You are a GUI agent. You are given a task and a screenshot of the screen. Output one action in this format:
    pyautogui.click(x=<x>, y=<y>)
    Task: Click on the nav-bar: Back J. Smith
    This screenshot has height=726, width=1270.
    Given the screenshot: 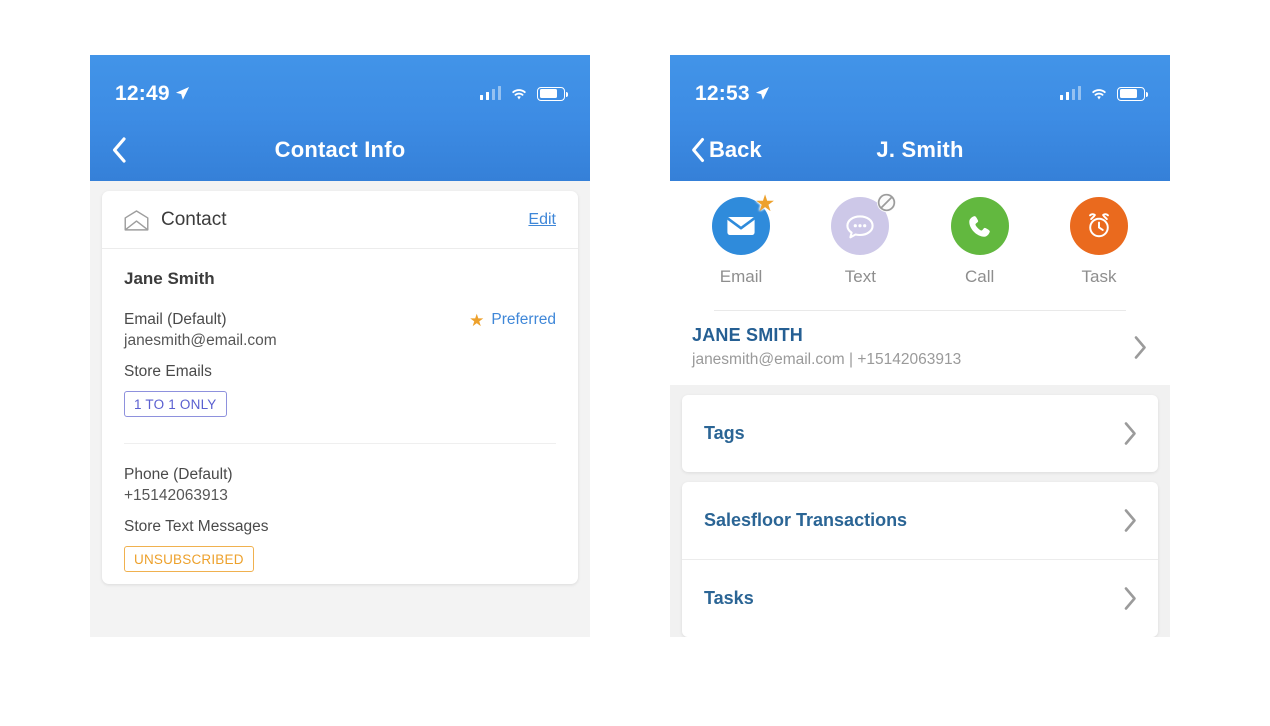 What is the action you would take?
    pyautogui.click(x=920, y=149)
    